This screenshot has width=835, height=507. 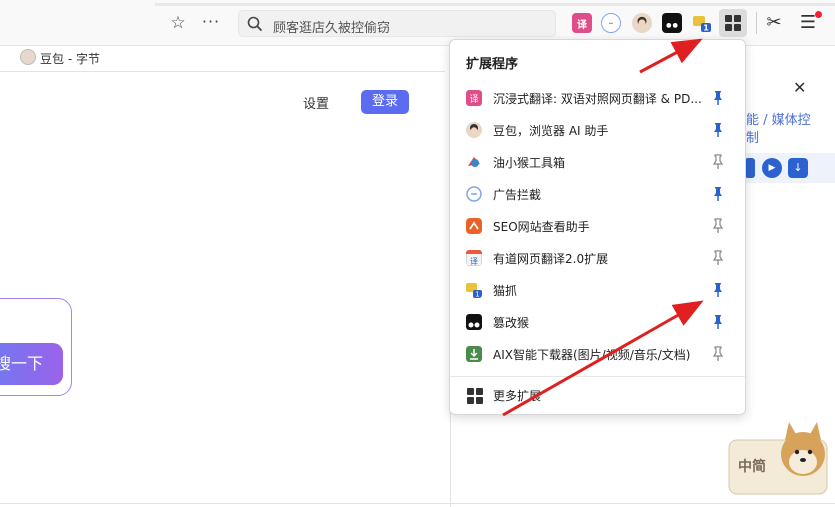 What do you see at coordinates (222, 71) in the screenshot?
I see `divider` at bounding box center [222, 71].